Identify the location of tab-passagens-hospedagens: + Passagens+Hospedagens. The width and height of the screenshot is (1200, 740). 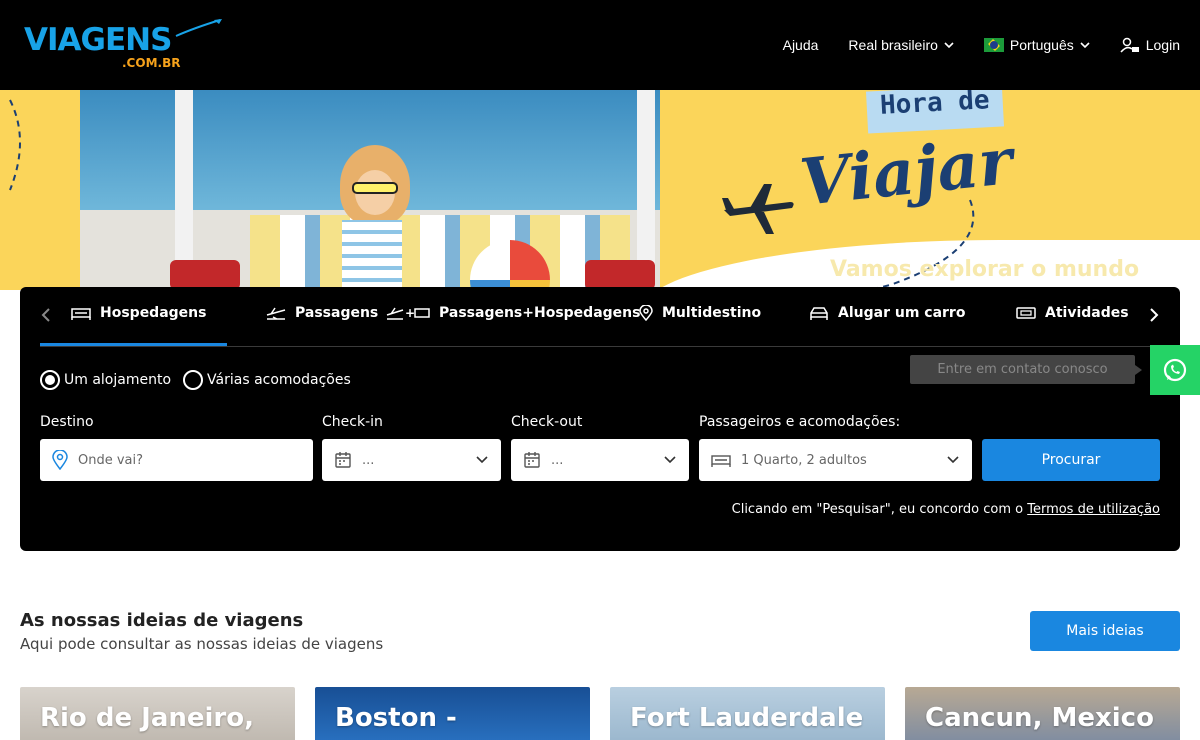
(512, 313).